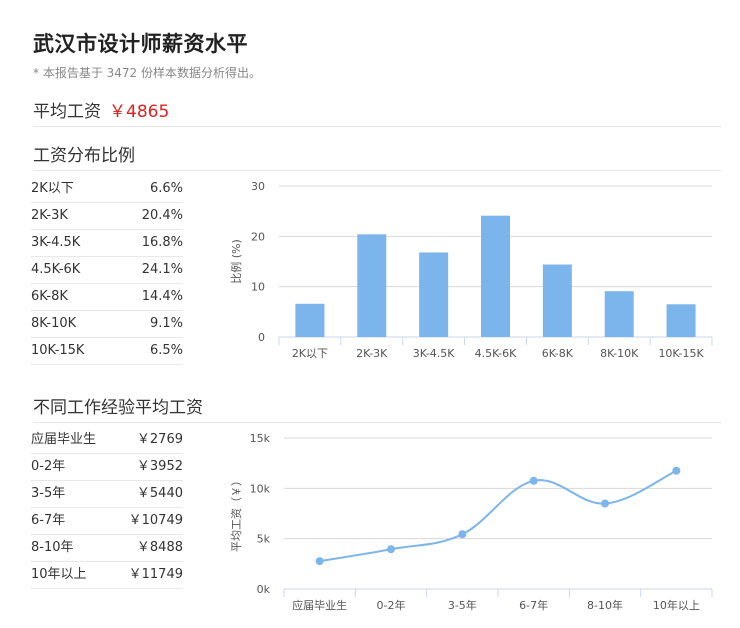 This screenshot has height=628, width=740. Describe the element at coordinates (258, 287) in the screenshot. I see `bar-y-tick-label: 10` at that location.